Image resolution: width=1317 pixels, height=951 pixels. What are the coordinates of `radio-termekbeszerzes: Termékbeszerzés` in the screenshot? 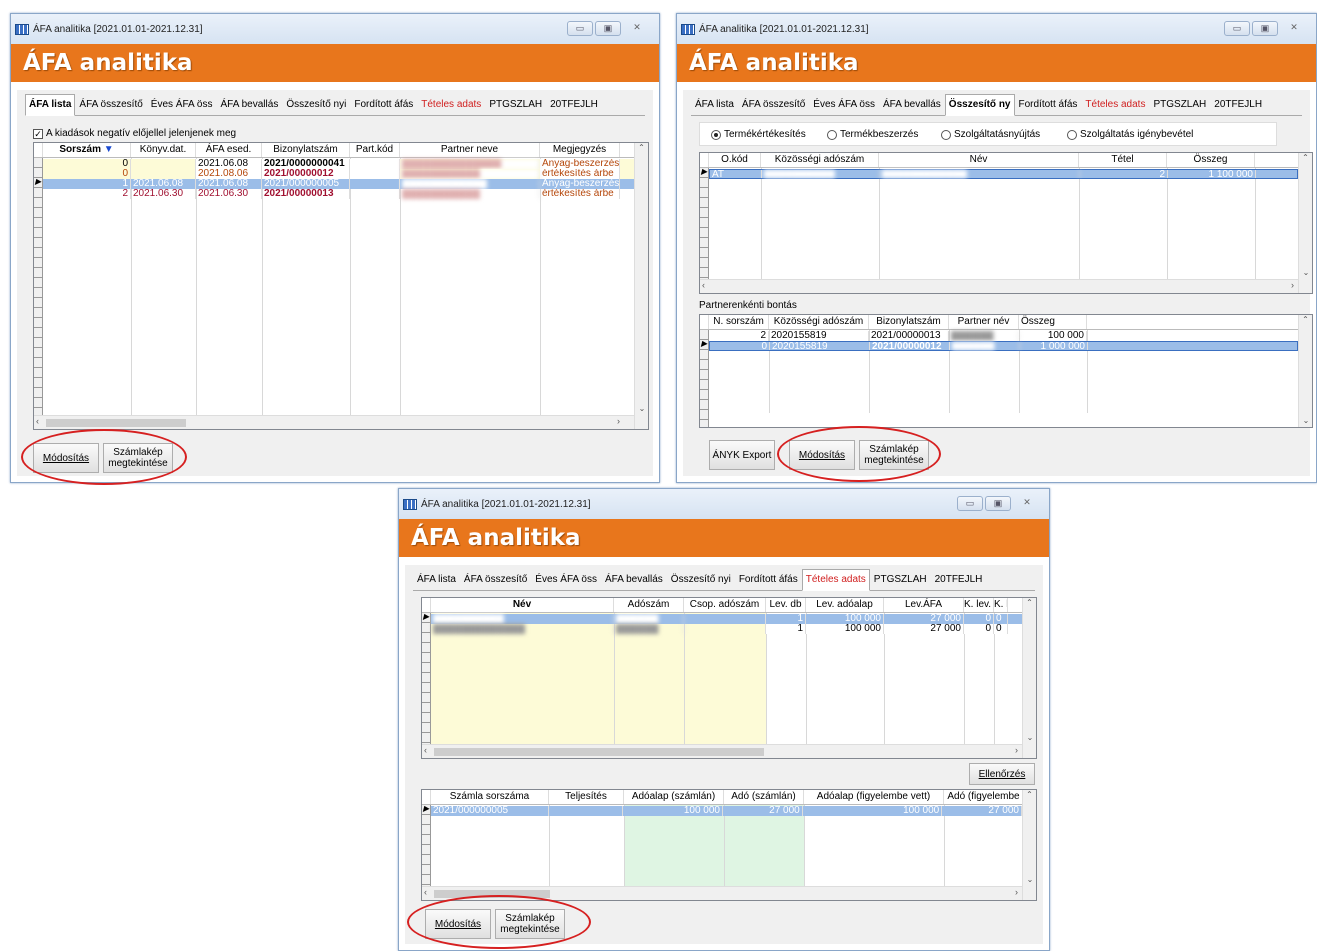 It's located at (872, 134).